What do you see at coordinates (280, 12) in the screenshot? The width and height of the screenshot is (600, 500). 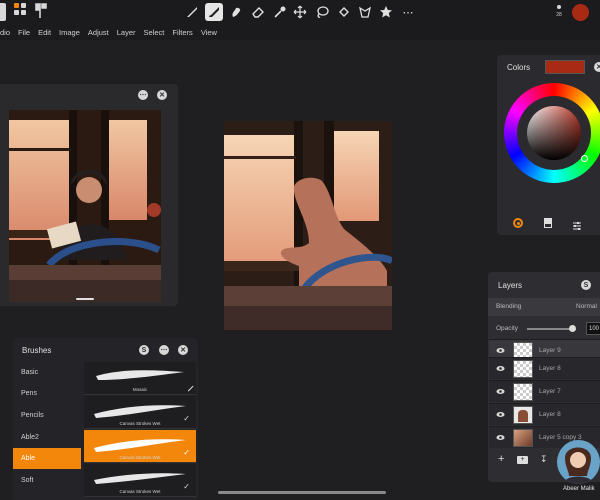 I see `eyedropper-icon` at bounding box center [280, 12].